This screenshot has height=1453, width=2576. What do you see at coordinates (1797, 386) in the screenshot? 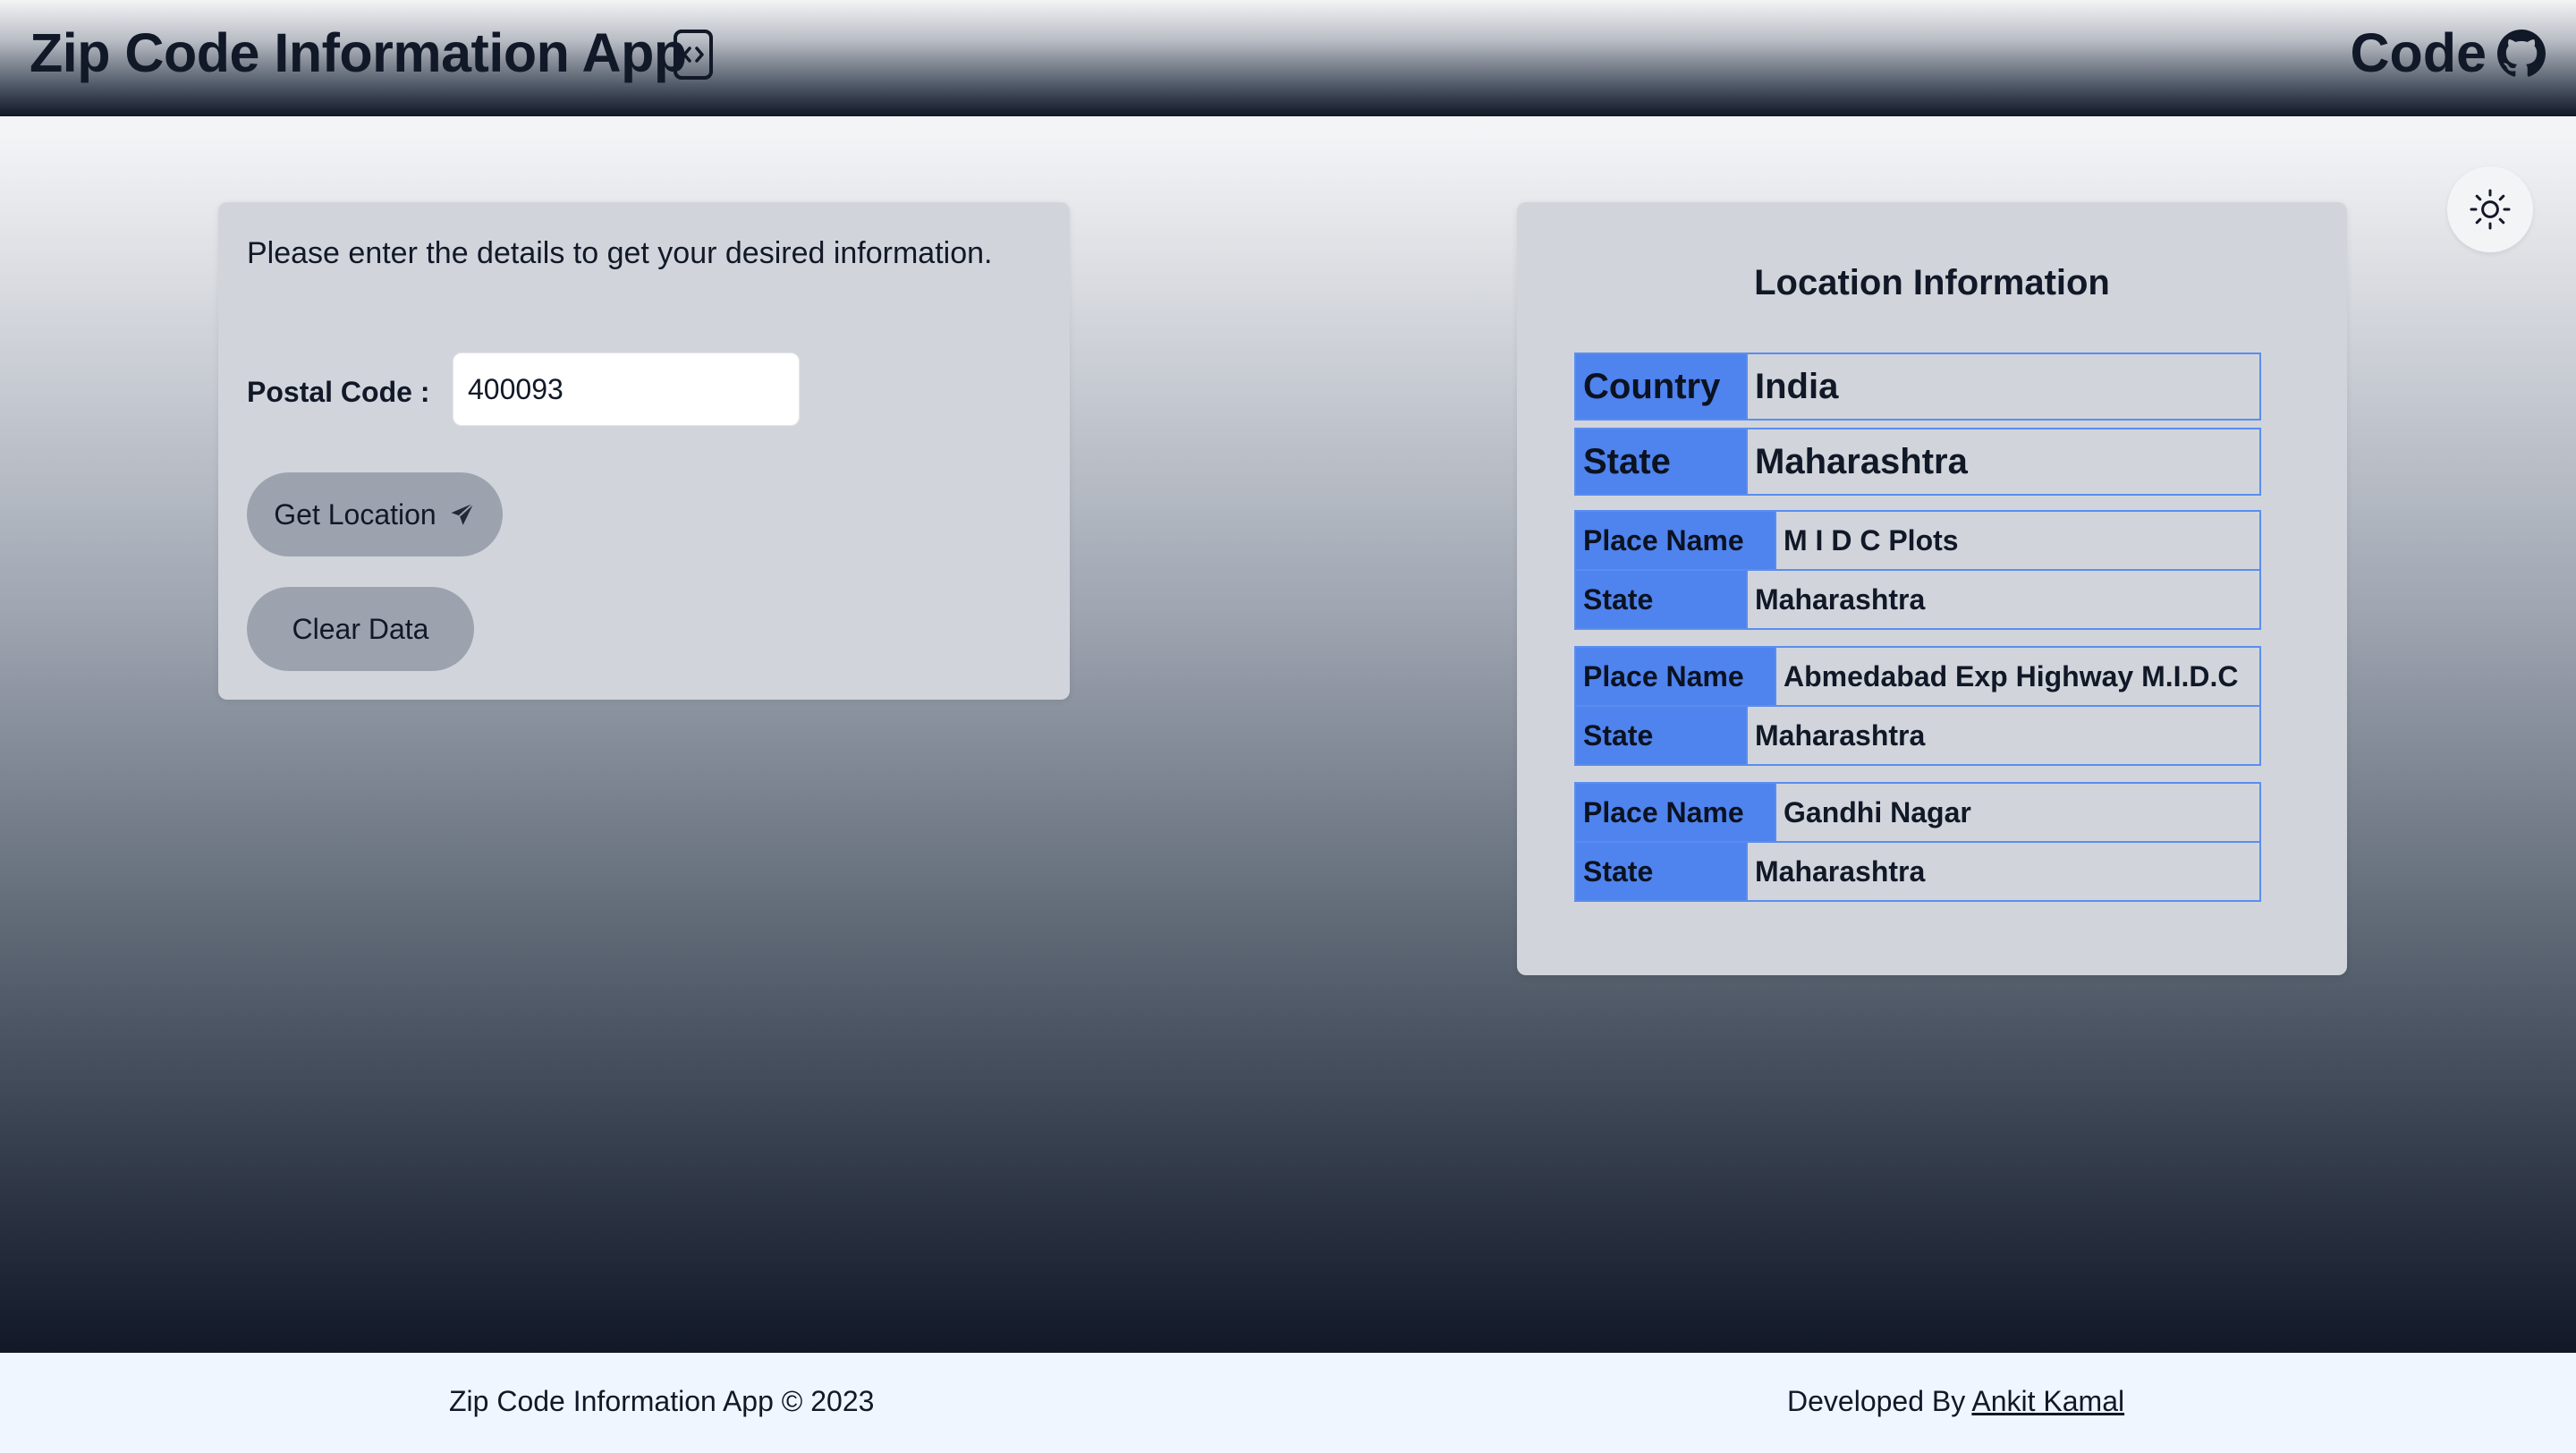
I see `country-value: India` at bounding box center [1797, 386].